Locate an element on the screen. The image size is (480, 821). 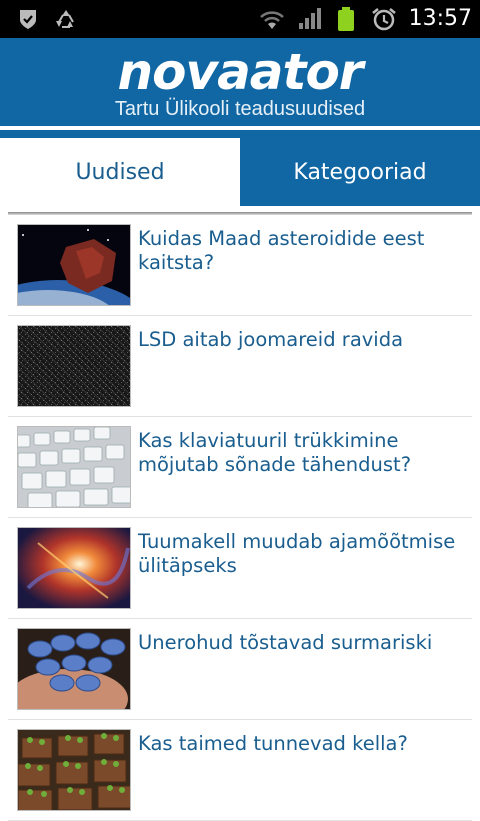
asteroid-earth-image is located at coordinates (74, 265).